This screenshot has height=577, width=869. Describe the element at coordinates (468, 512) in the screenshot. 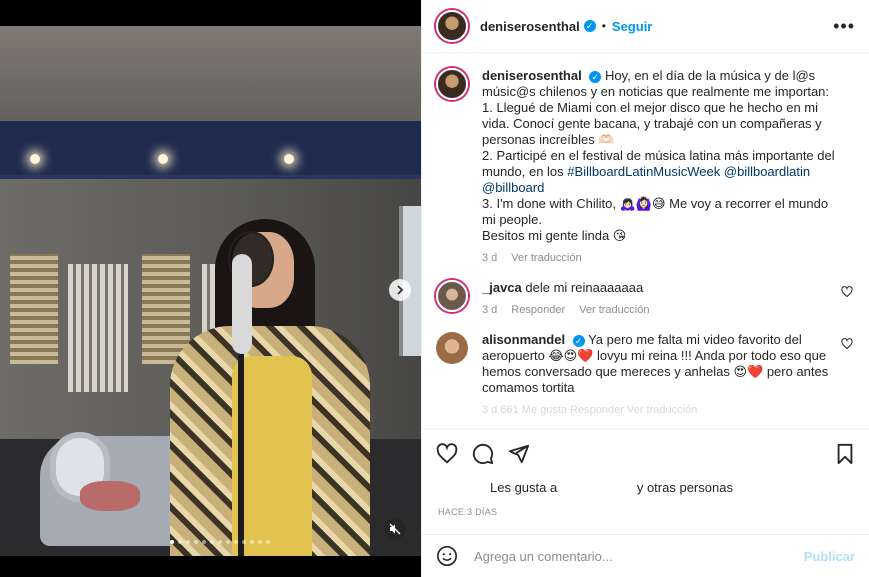

I see `post-date: HACE 3 DÍAS` at that location.